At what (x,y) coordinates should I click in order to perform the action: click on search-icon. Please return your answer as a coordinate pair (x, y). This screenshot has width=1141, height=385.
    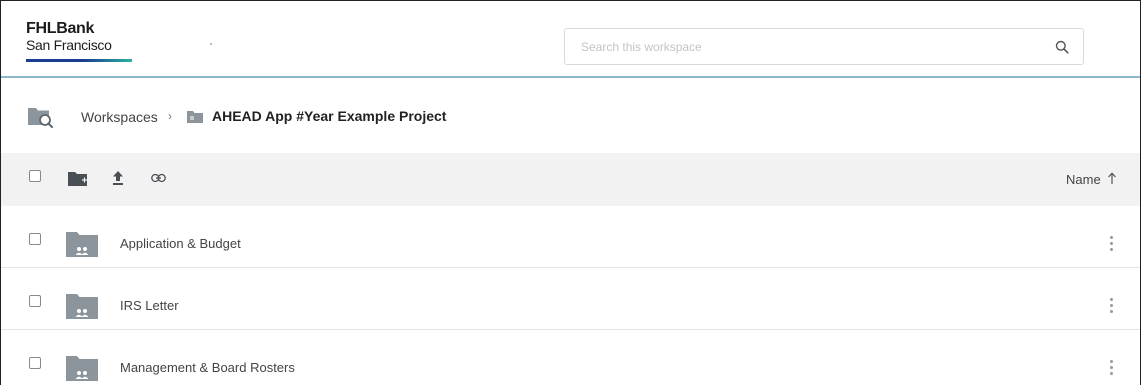
    Looking at the image, I should click on (1062, 47).